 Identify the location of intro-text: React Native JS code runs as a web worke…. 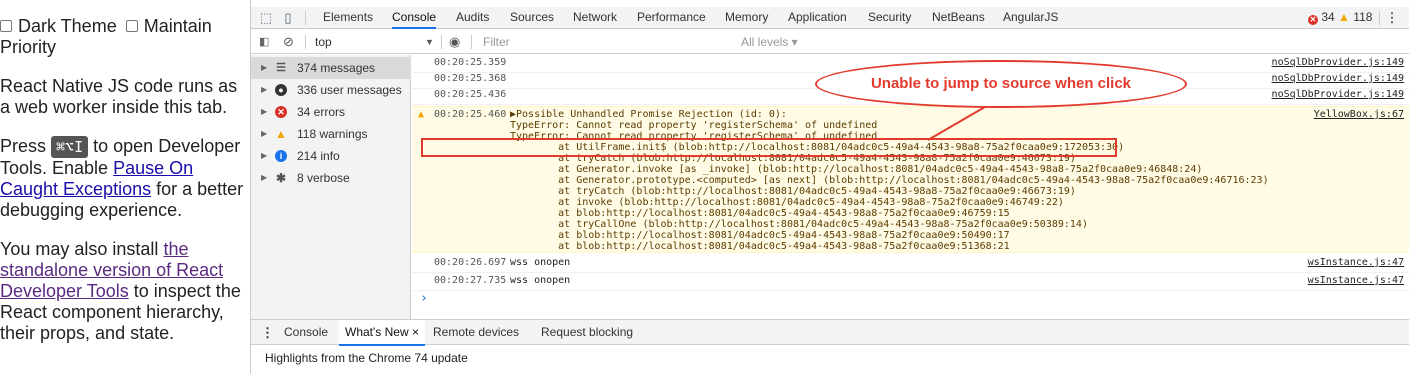
(119, 96).